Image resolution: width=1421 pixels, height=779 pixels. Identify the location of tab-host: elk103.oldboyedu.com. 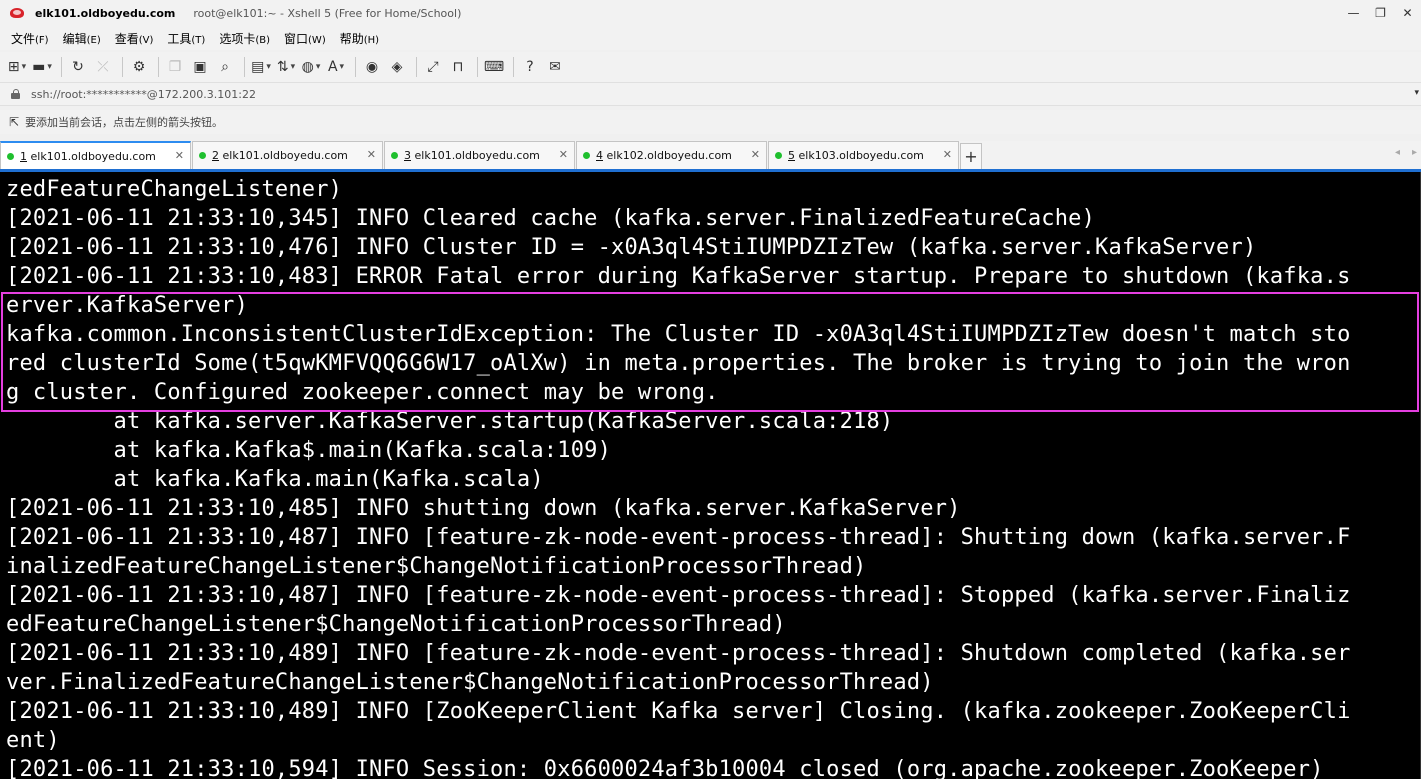
(861, 155).